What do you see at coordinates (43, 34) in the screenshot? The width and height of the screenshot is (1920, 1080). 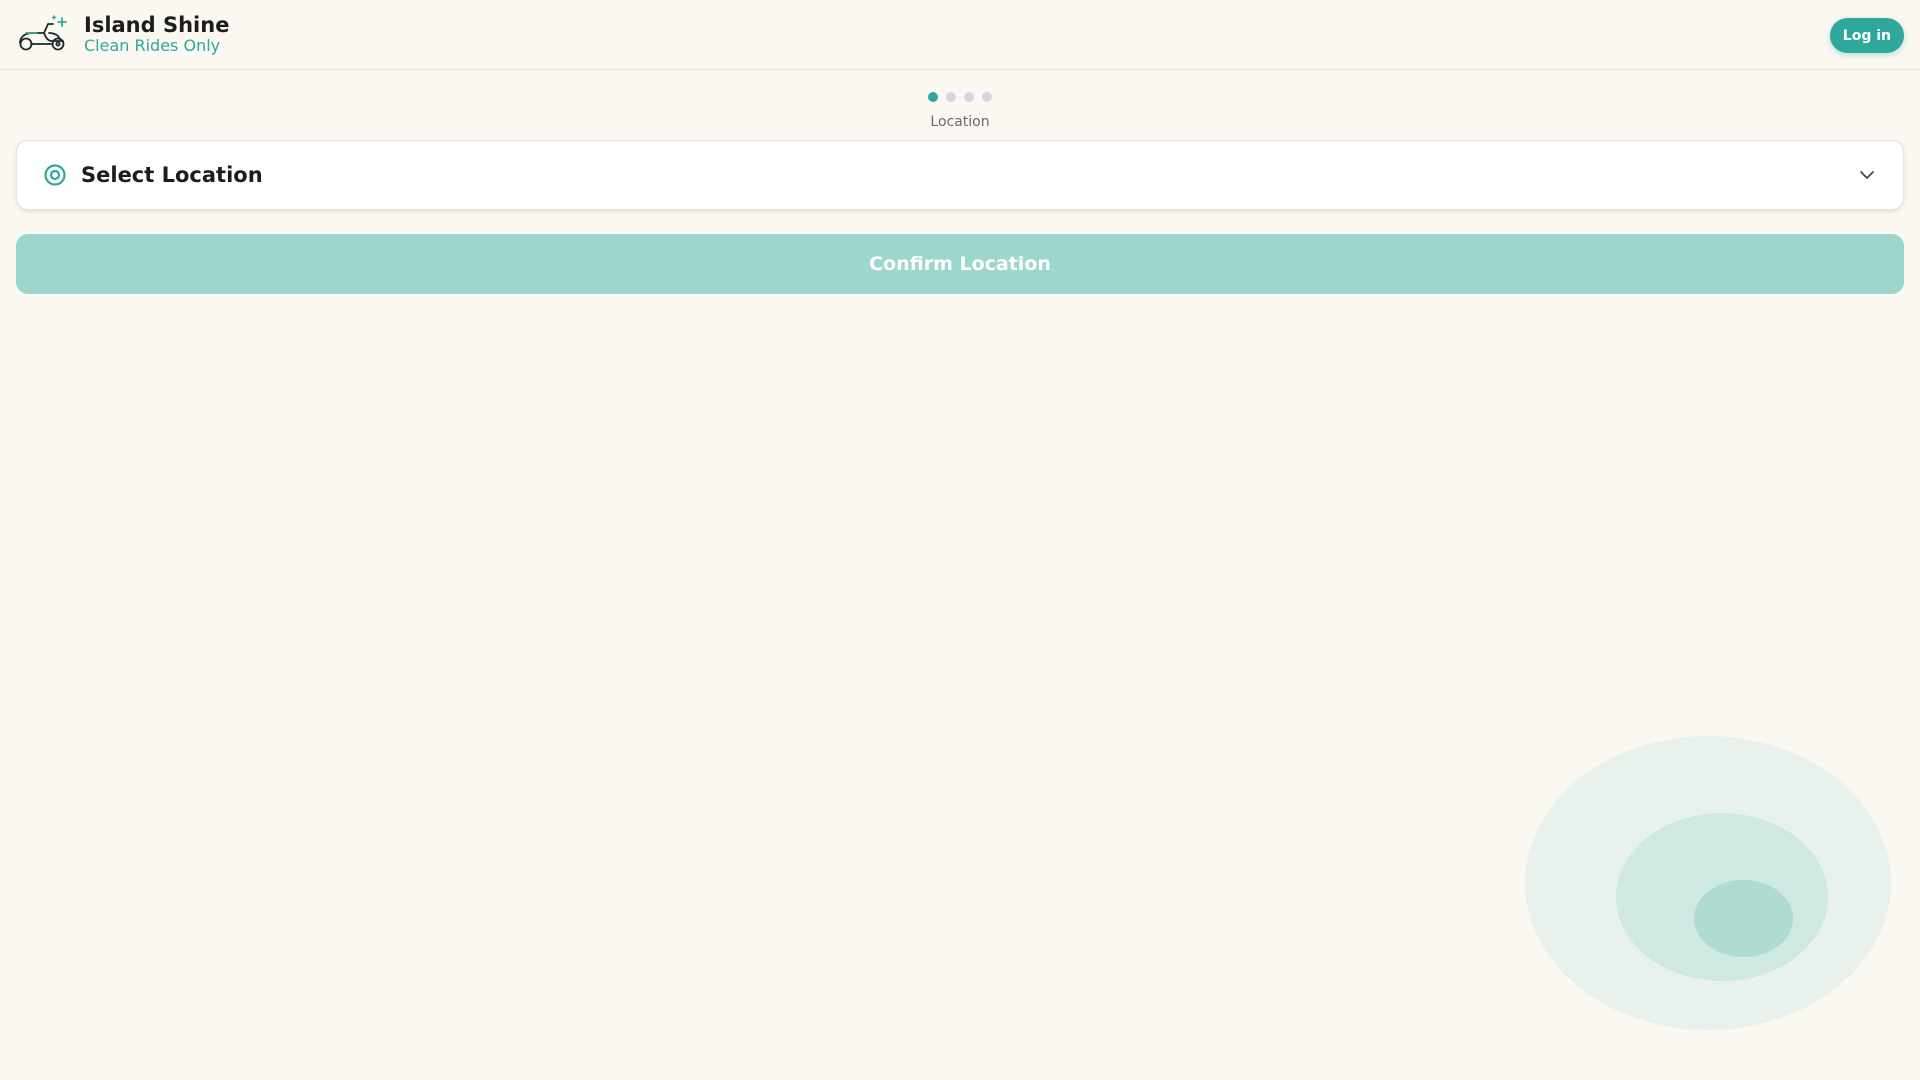 I see `scooter-sparkle-icon` at bounding box center [43, 34].